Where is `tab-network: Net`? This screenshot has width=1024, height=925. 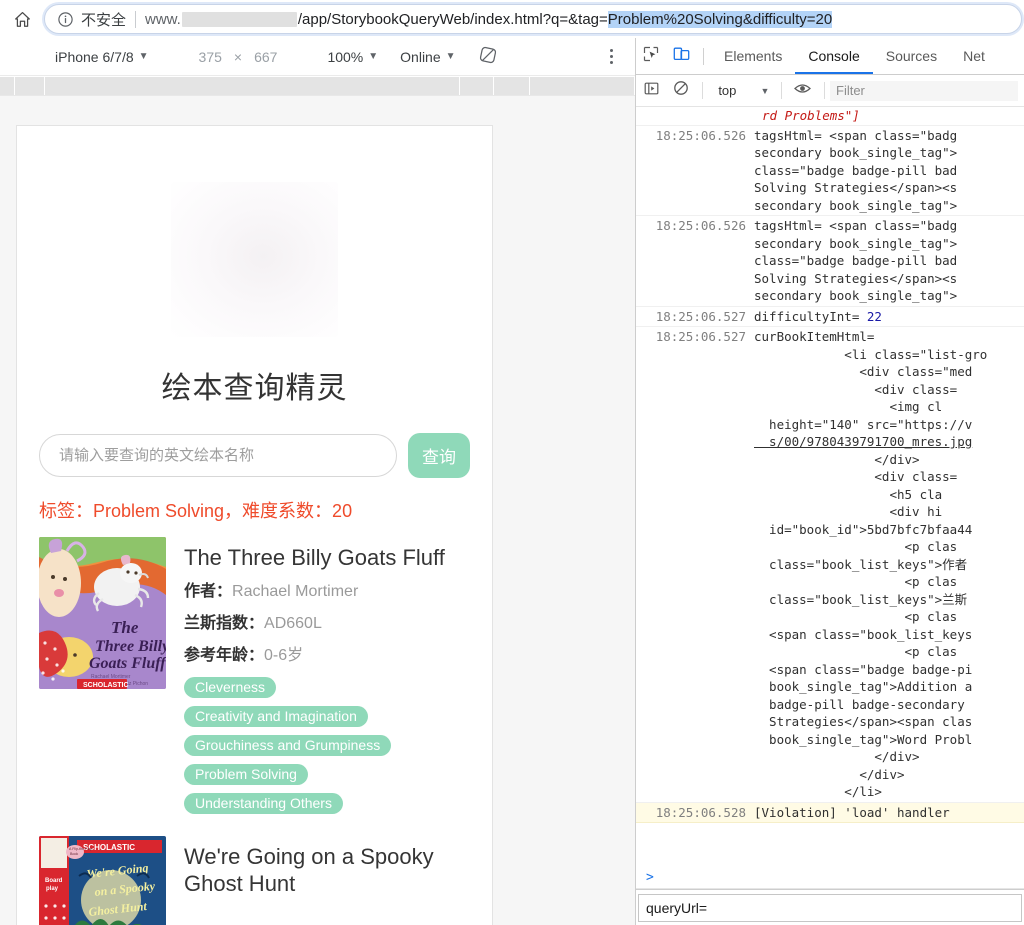
tab-network: Net is located at coordinates (974, 56).